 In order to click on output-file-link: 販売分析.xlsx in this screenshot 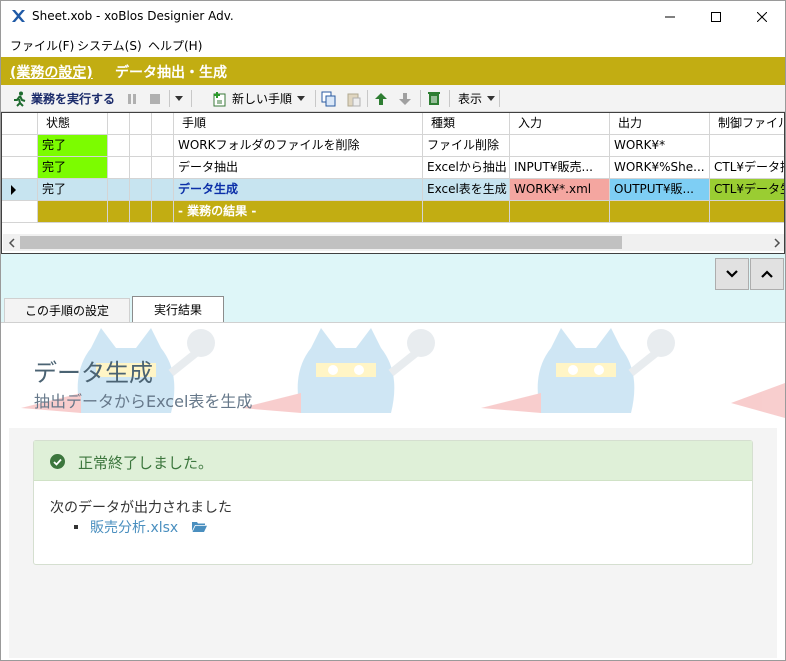, I will do `click(134, 527)`.